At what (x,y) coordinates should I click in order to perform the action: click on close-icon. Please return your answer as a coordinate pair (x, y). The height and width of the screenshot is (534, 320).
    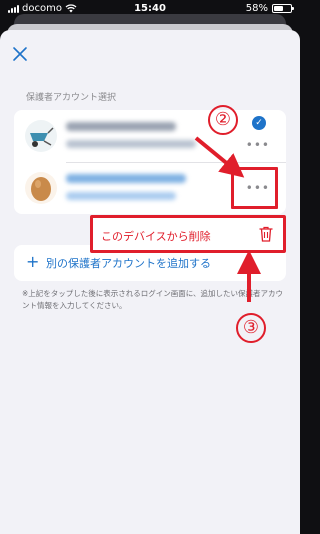
    Looking at the image, I should click on (20, 54).